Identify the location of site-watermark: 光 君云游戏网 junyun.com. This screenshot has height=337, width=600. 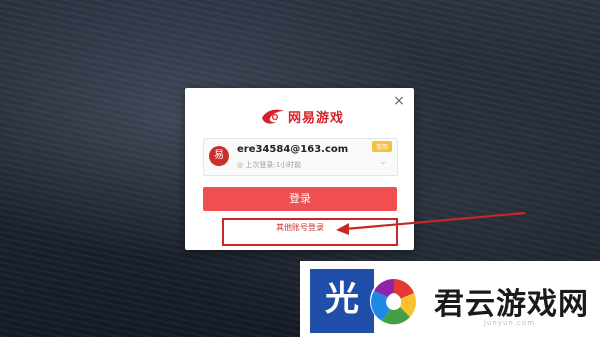
(450, 299).